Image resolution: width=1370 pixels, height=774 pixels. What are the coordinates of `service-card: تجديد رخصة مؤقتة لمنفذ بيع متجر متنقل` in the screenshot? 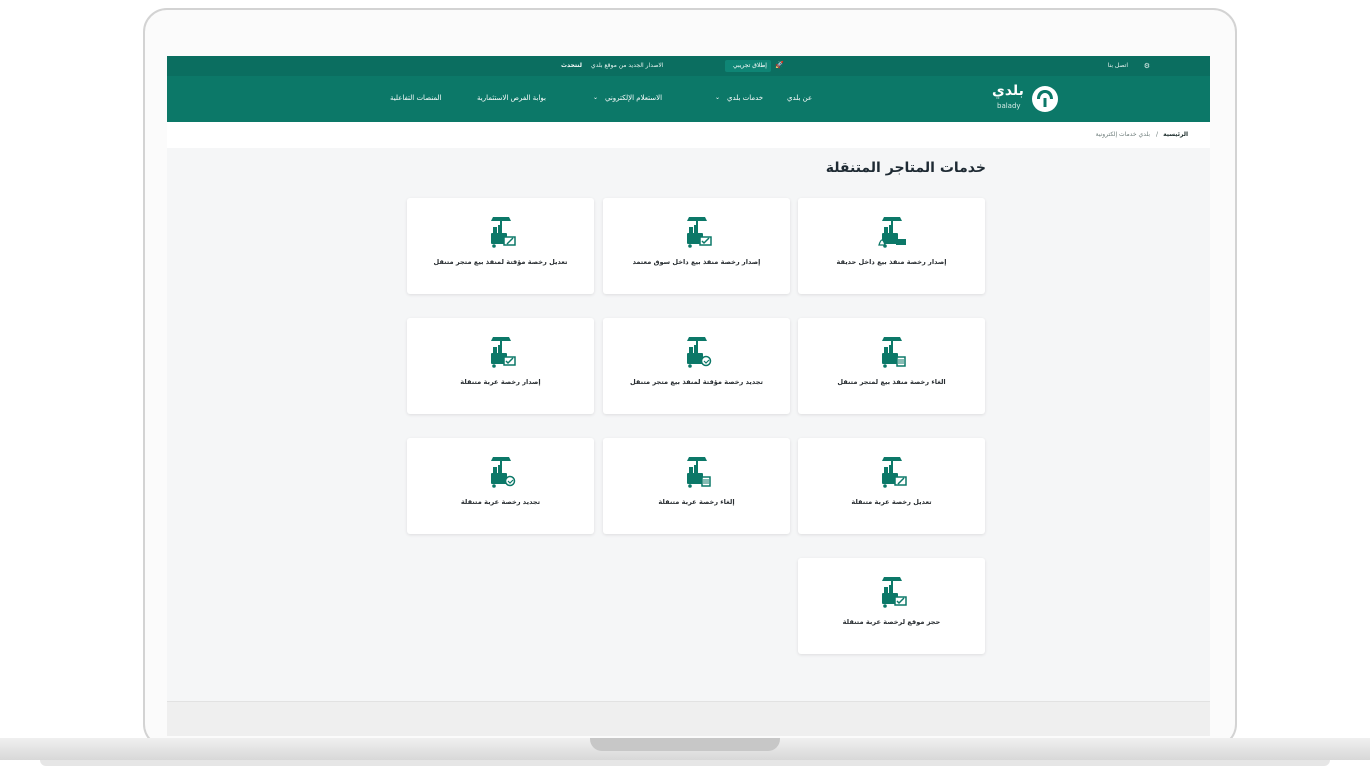 It's located at (696, 366).